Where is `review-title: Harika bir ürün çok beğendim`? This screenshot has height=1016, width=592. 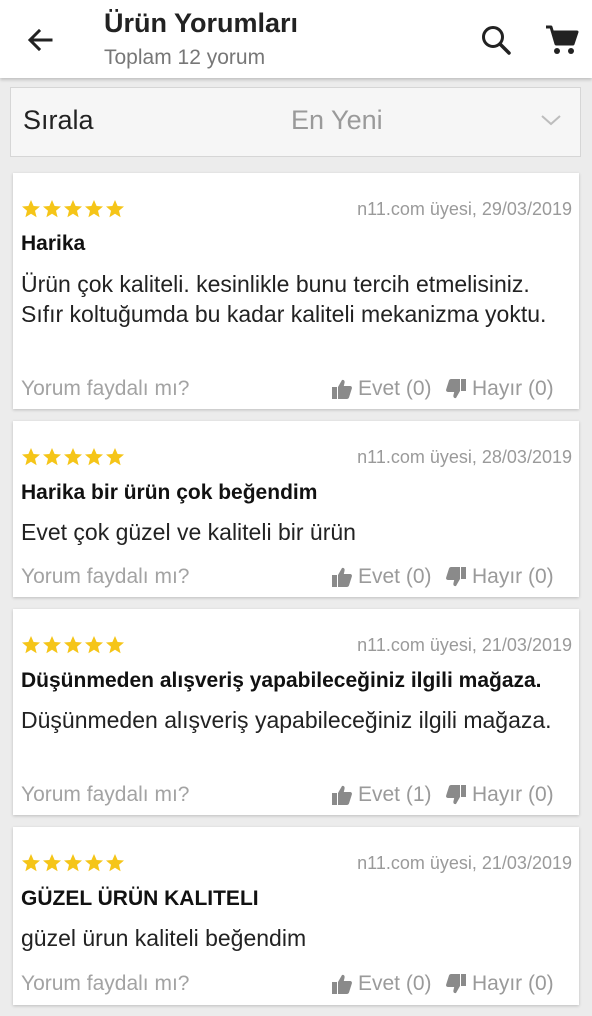 review-title: Harika bir ürün çok beğendim is located at coordinates (169, 492).